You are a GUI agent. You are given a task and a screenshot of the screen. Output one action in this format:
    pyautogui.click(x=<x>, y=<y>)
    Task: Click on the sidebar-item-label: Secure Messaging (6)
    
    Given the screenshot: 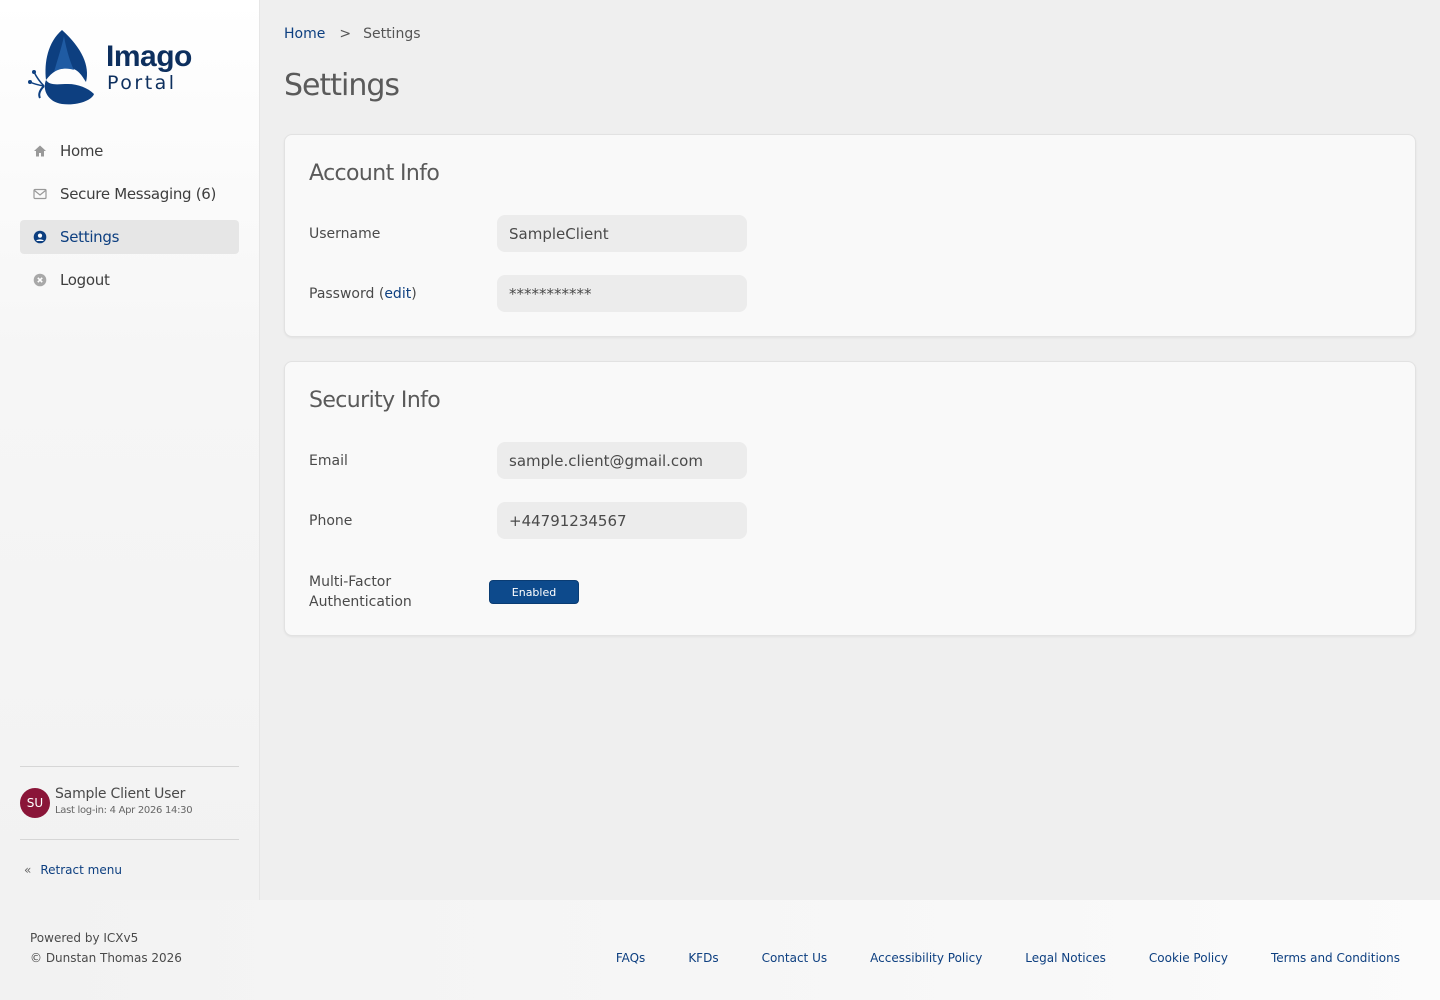 What is the action you would take?
    pyautogui.click(x=138, y=194)
    